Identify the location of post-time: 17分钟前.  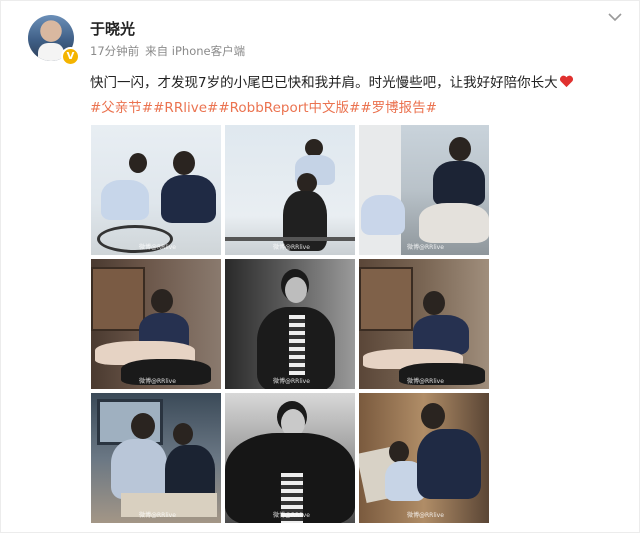
(114, 51).